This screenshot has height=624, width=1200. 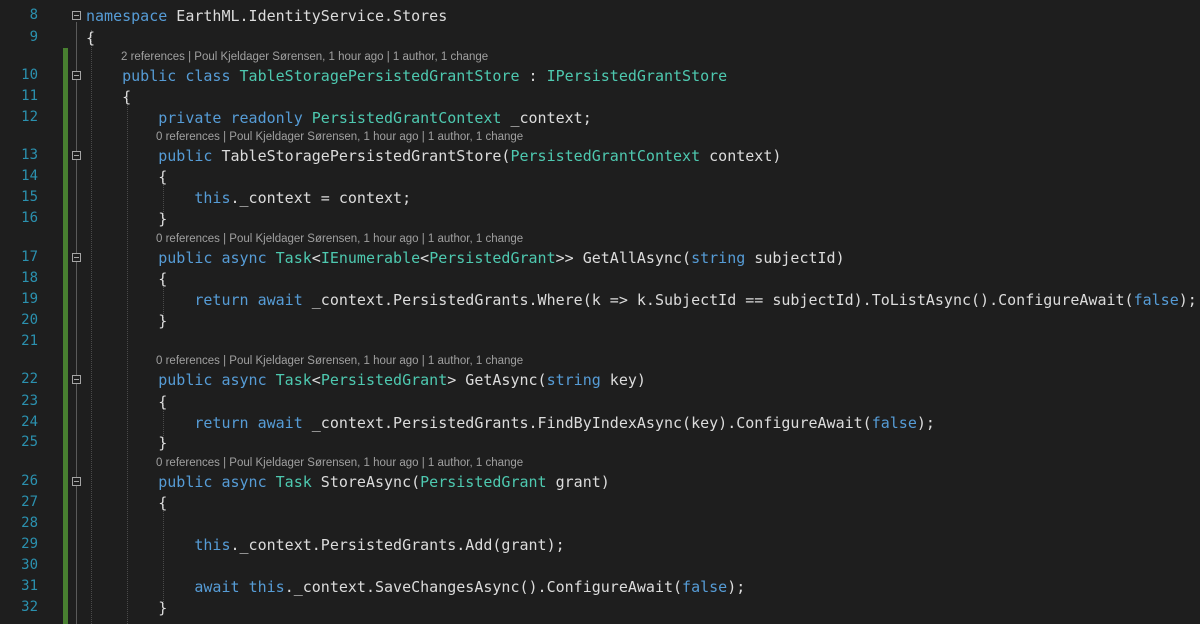 I want to click on line-number: 11, so click(x=29, y=96).